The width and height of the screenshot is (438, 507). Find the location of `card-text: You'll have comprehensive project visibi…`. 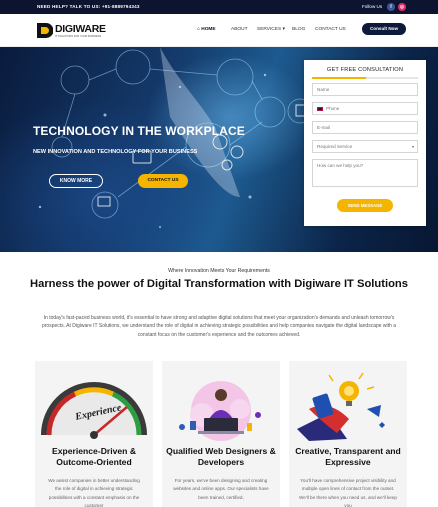

card-text: You'll have comprehensive project visibi… is located at coordinates (348, 492).